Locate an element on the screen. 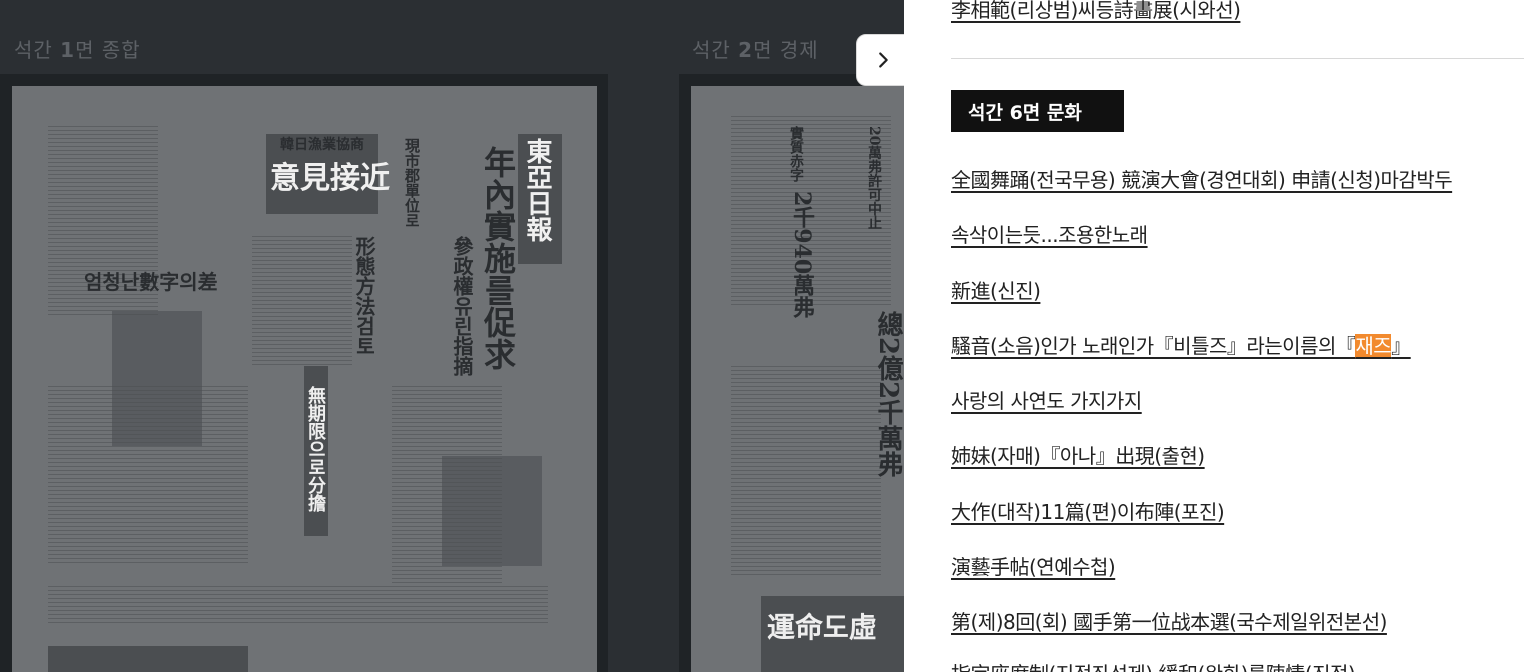 The height and width of the screenshot is (672, 1534). article-link: 姉妹(자매)『아나』出現(출현) is located at coordinates (1078, 454).